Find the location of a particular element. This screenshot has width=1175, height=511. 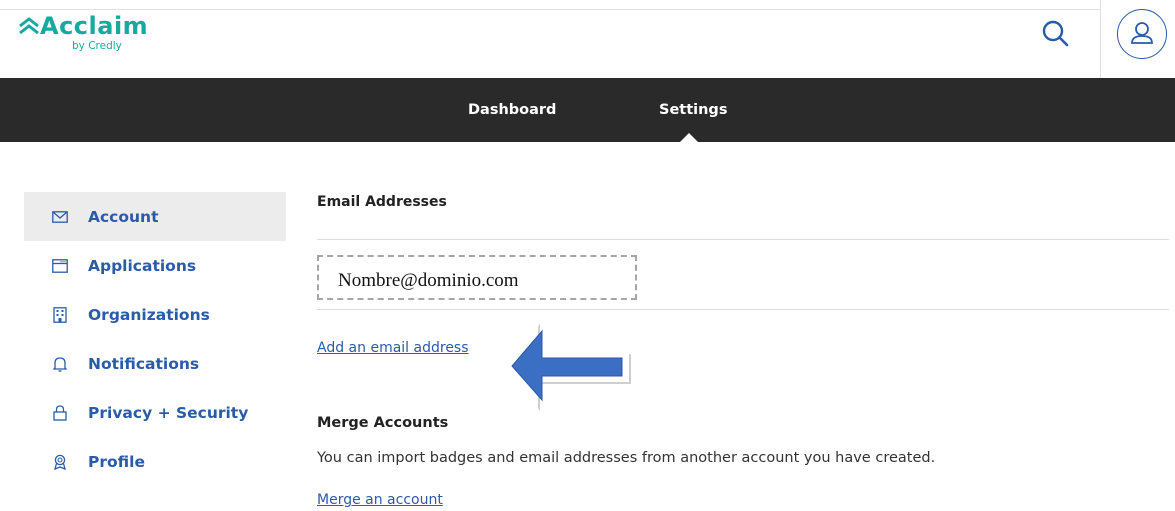

user-icon is located at coordinates (1142, 33).